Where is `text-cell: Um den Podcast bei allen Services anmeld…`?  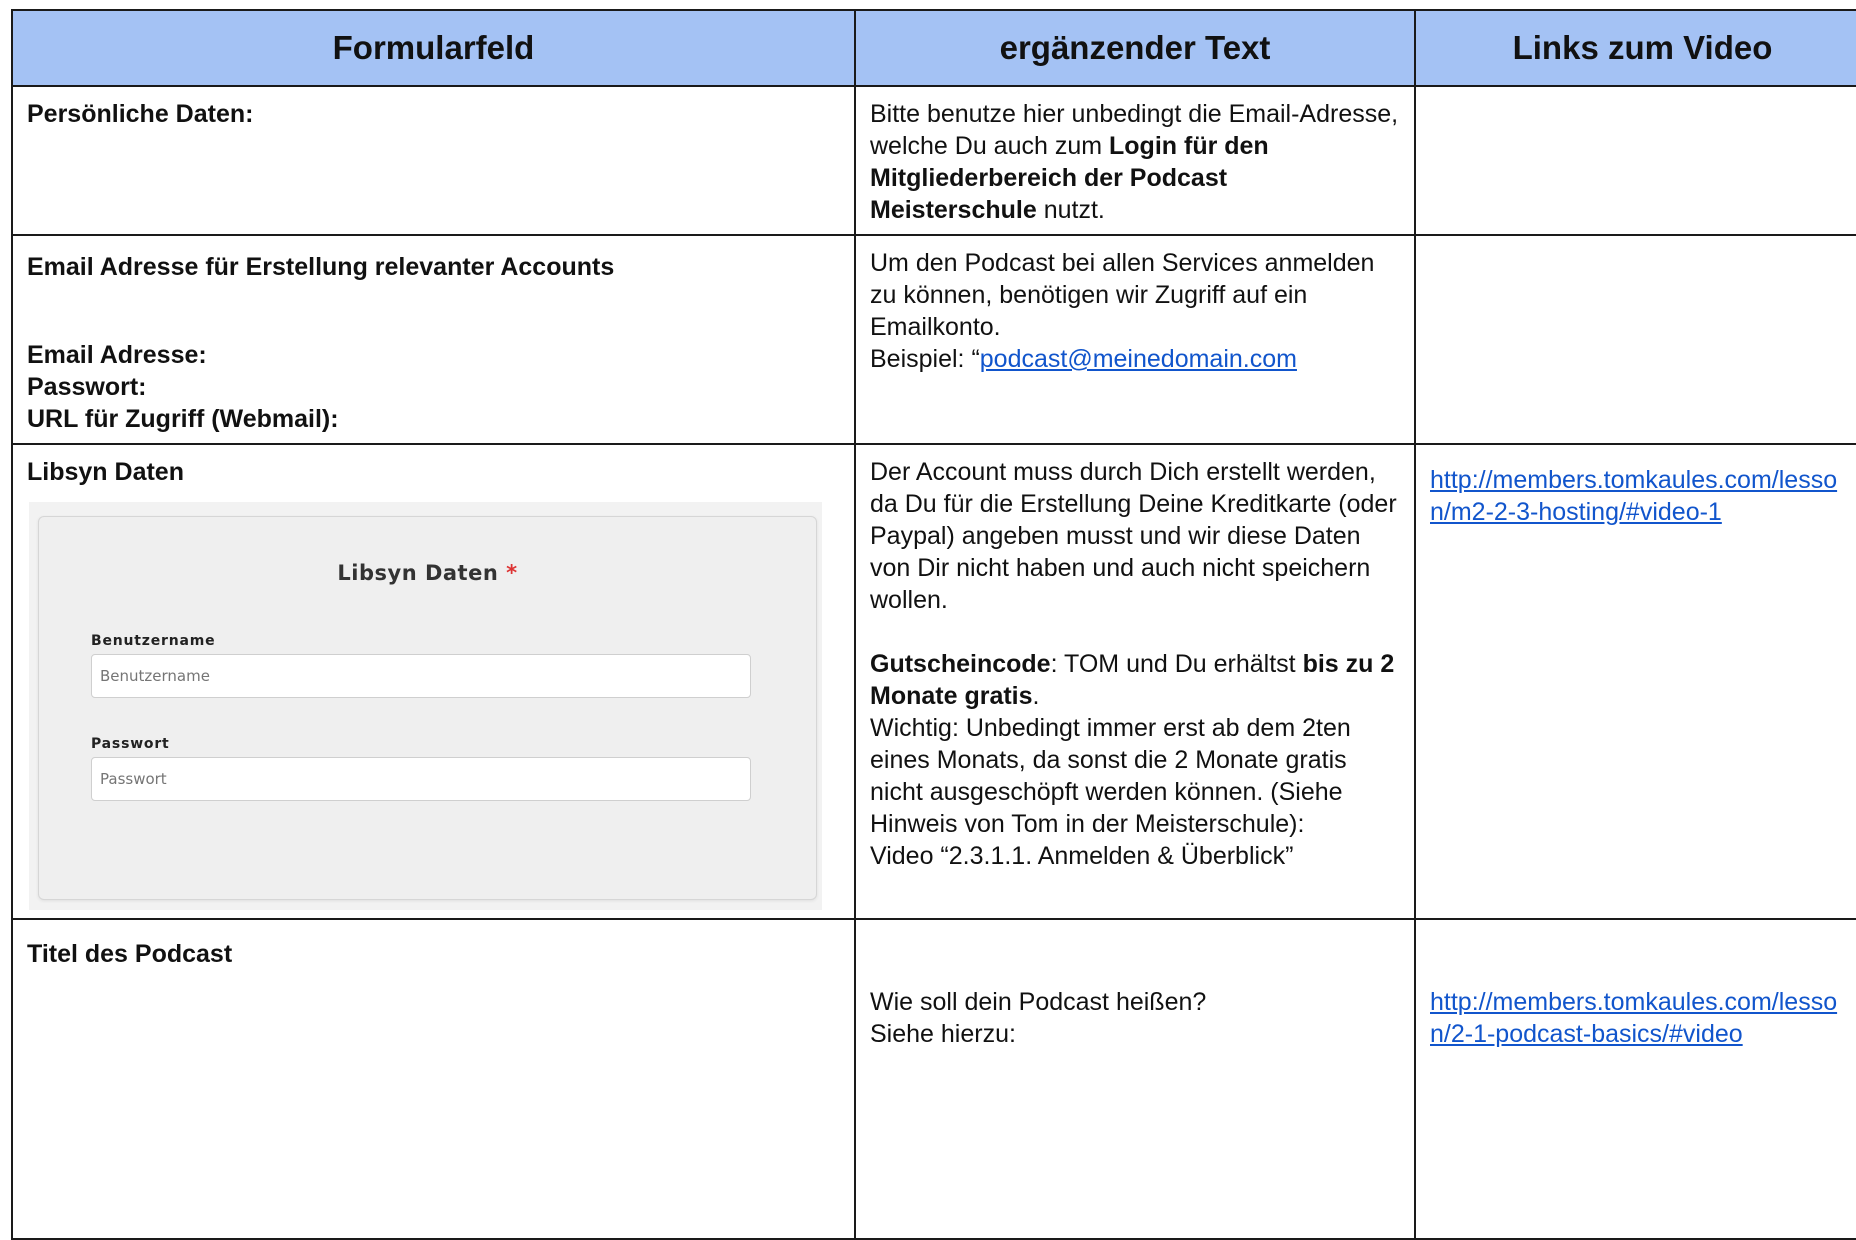 text-cell: Um den Podcast bei allen Services anmeld… is located at coordinates (1135, 339).